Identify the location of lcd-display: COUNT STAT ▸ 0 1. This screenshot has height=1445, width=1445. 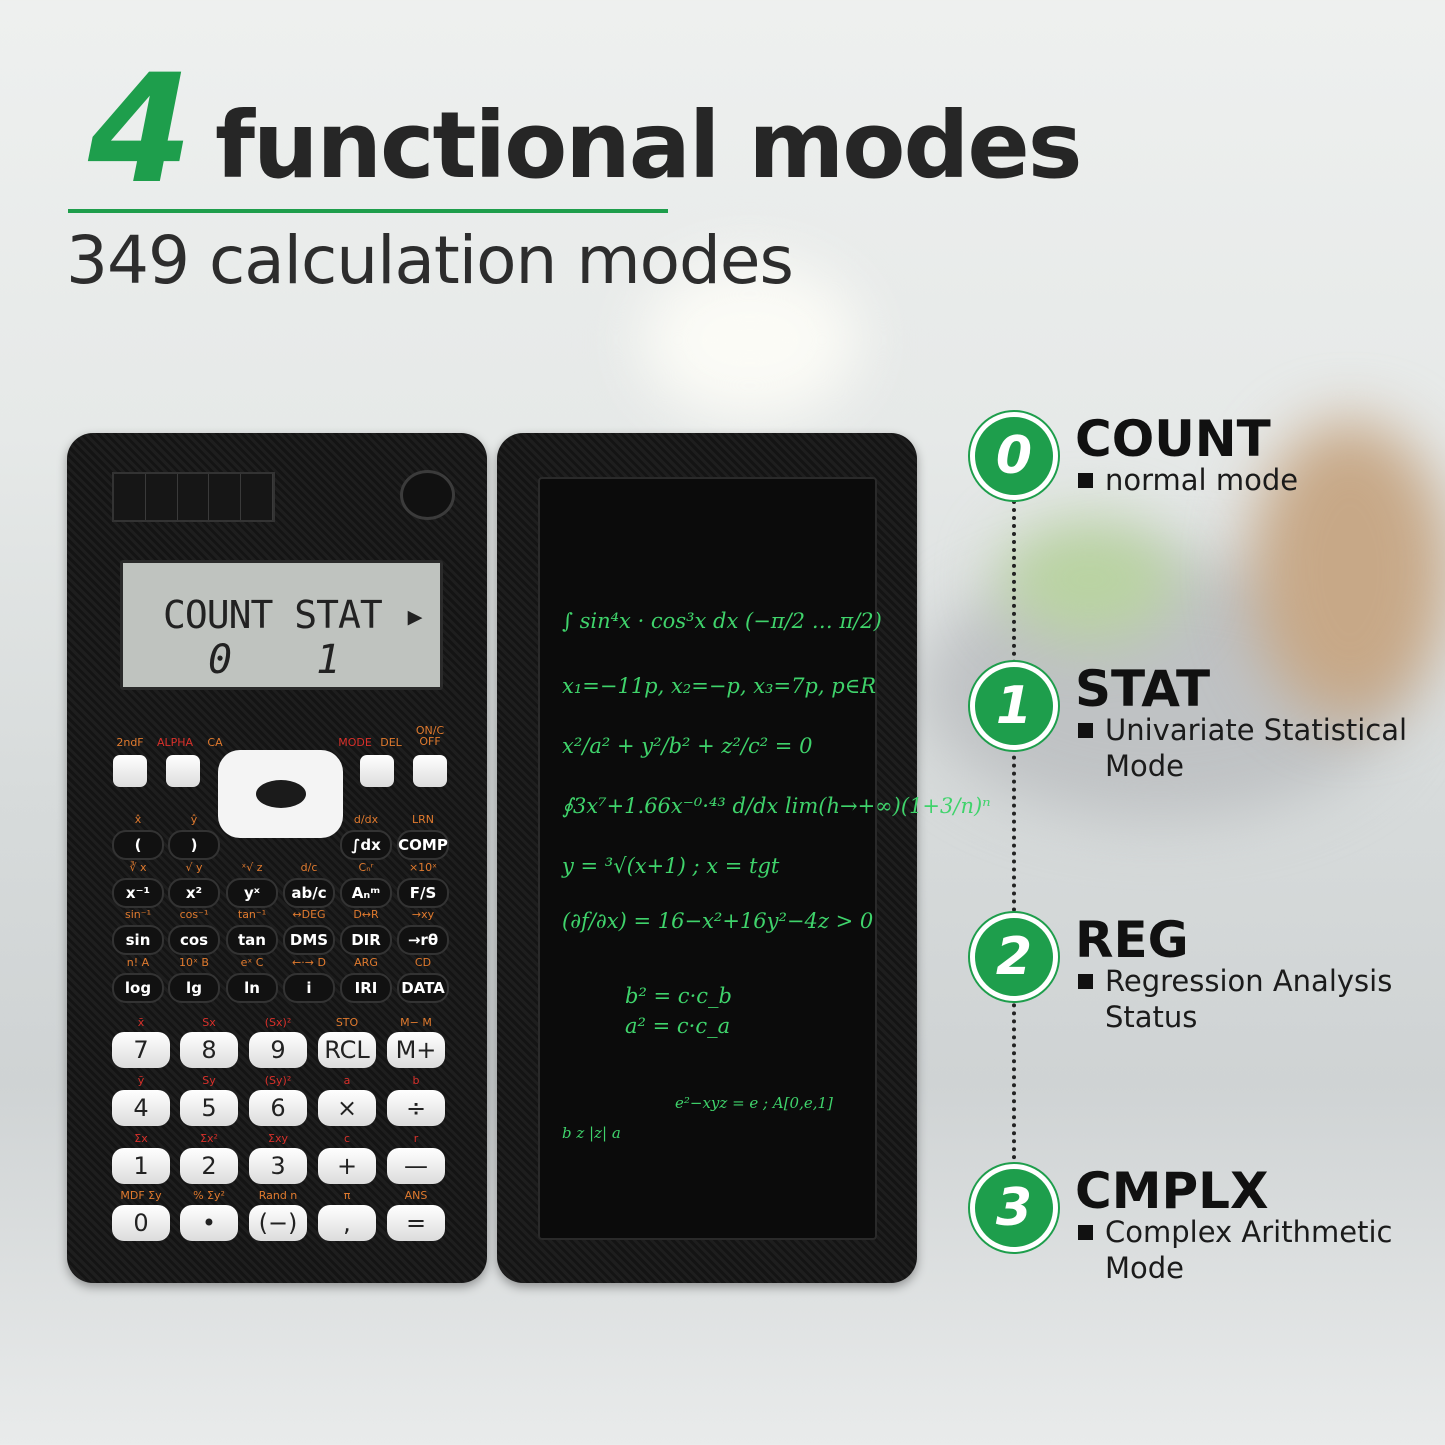
(281, 625).